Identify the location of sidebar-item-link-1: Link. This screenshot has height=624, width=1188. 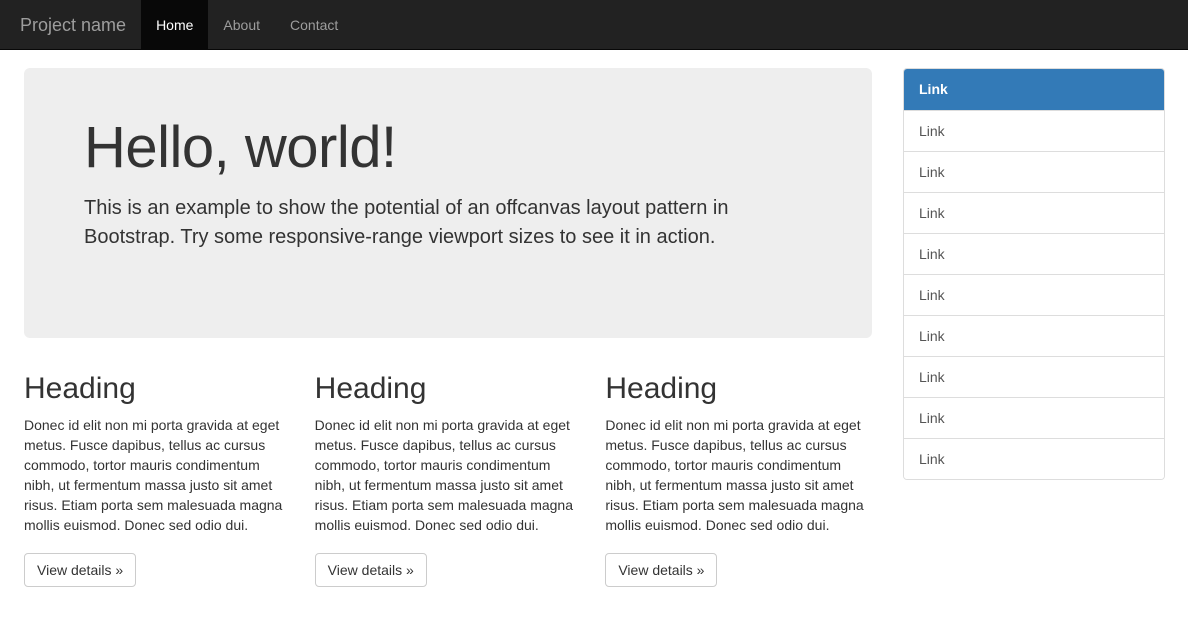
(1034, 89).